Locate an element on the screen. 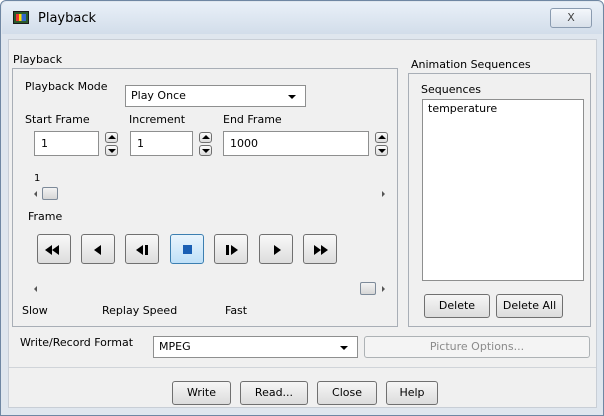  increment-up-button is located at coordinates (205, 137).